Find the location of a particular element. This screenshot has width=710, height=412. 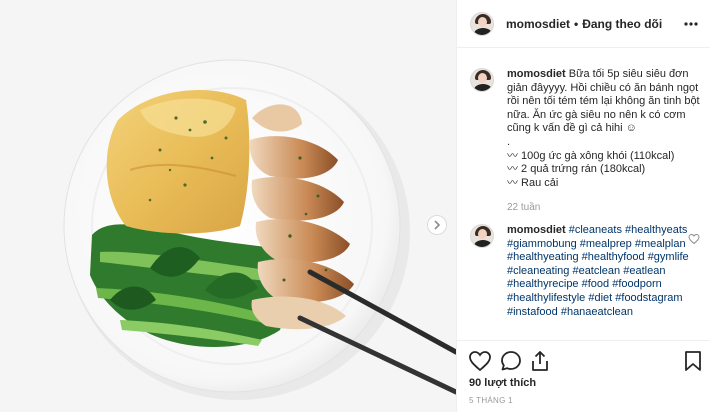

hashtag-link: #healthyrecipe is located at coordinates (543, 284).